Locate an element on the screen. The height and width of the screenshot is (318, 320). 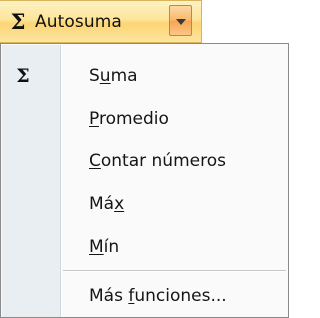
menu-separator-highlight is located at coordinates (174, 271).